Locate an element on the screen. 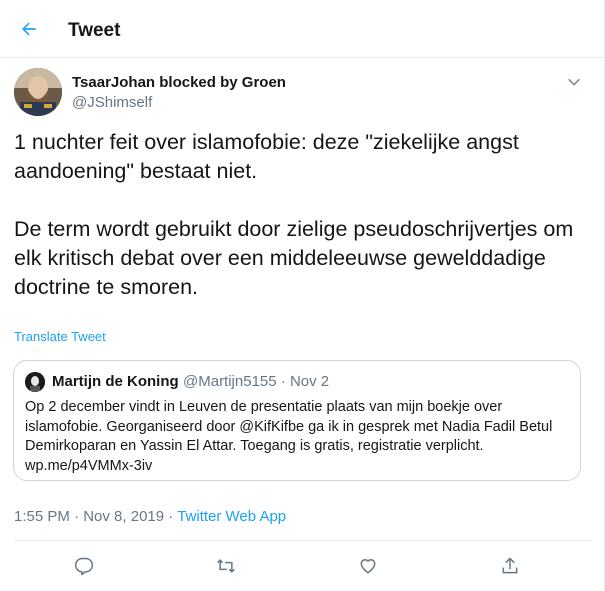 The image size is (605, 591). tweet-date: Nov 8, 2019 is located at coordinates (123, 516).